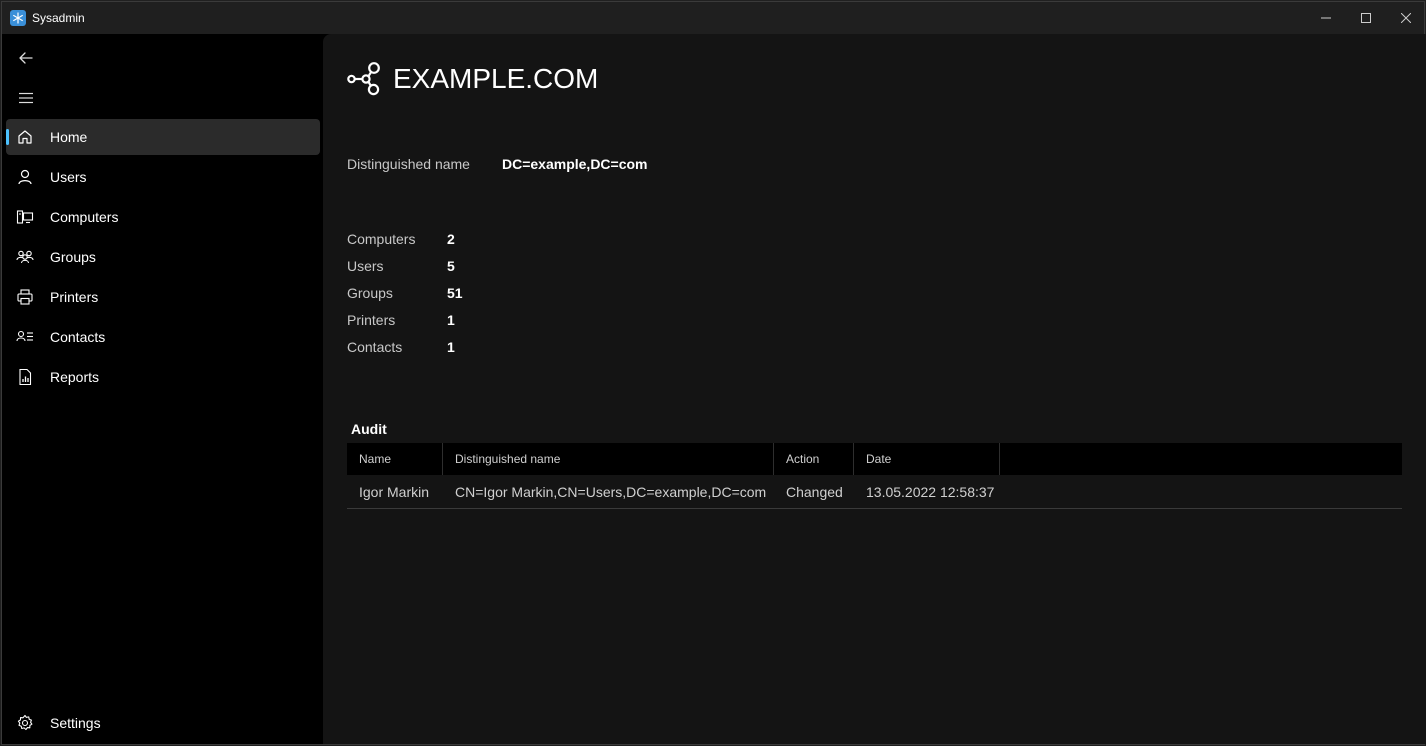  What do you see at coordinates (84, 217) in the screenshot?
I see `sidebar-item-label: Computers` at bounding box center [84, 217].